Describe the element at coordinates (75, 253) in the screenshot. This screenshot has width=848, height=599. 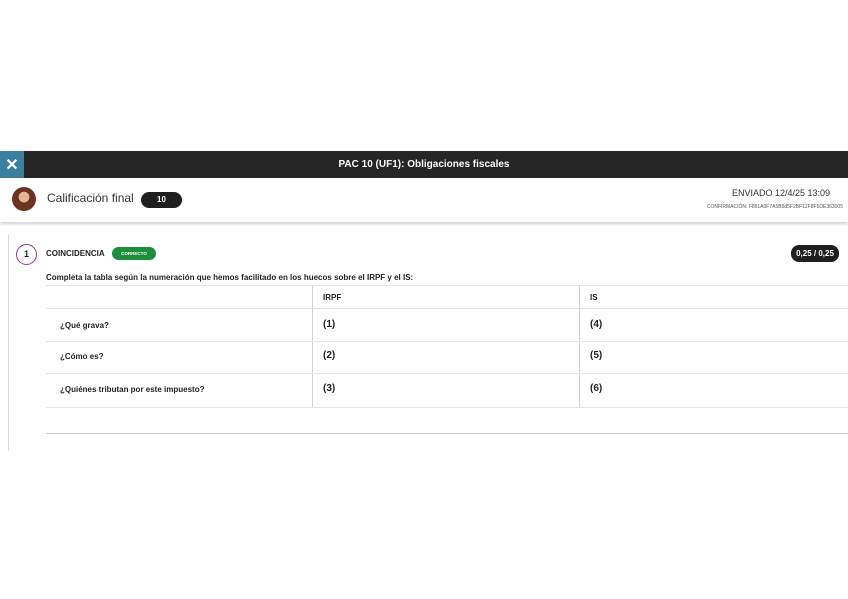
I see `question-type: COINCIDENCIA` at that location.